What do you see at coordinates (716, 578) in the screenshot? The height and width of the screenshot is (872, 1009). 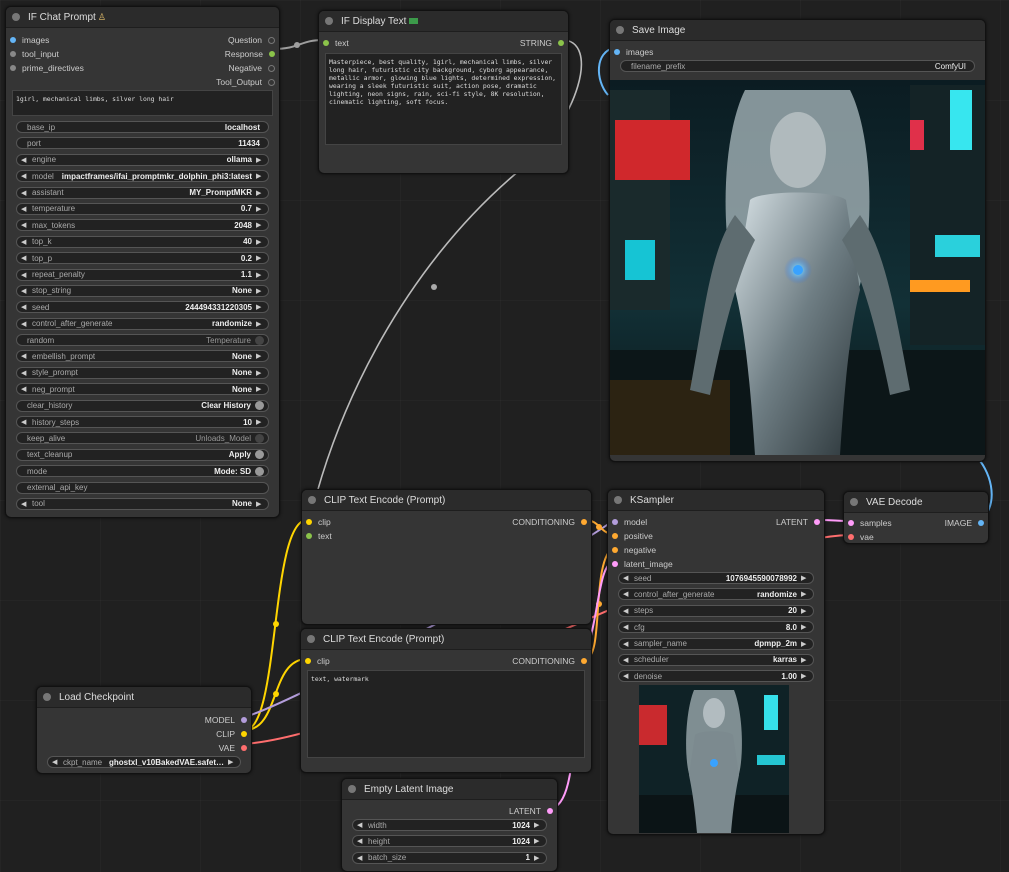 I see `widget-seed: ◀ seed 1076945590078992 ▶` at bounding box center [716, 578].